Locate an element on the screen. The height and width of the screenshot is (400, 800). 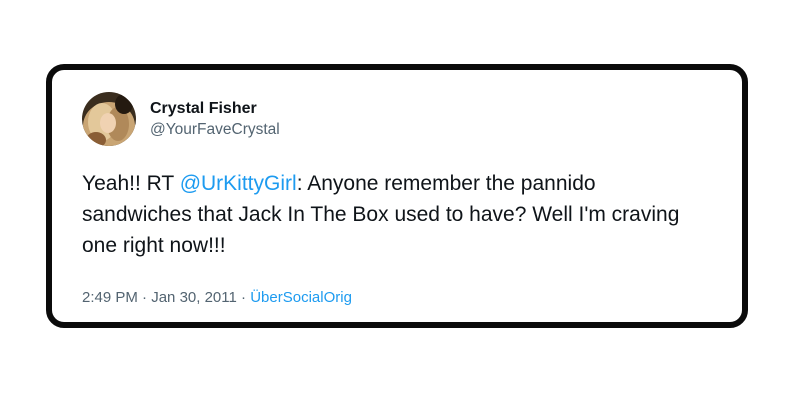
tweet-meta: 2:49 PM · Jan 30, 2011 · ÜberSocialOrig is located at coordinates (217, 298).